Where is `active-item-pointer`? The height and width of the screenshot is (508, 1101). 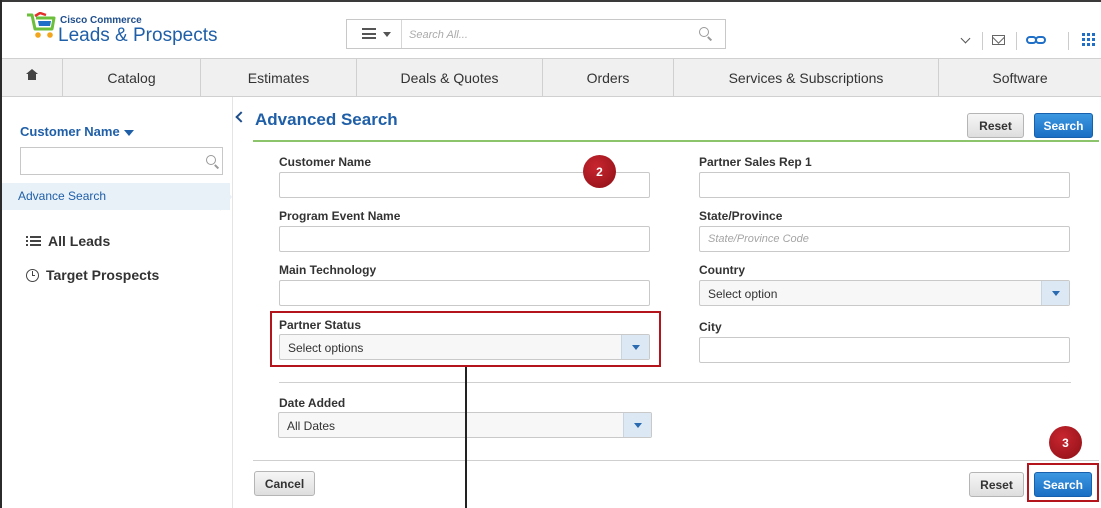 active-item-pointer is located at coordinates (226, 197).